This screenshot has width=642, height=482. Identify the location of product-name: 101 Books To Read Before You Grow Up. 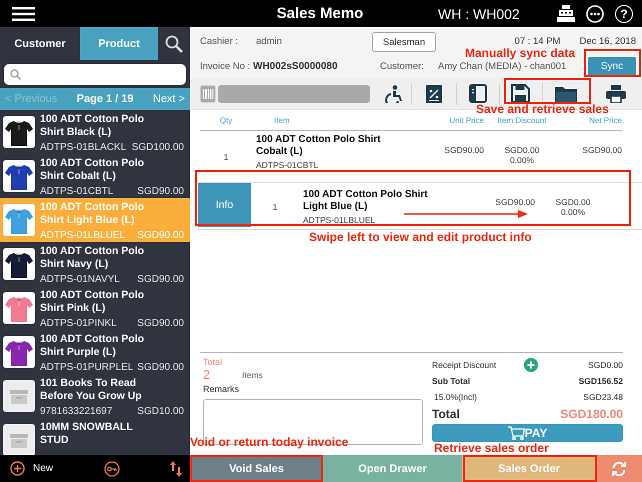
(91, 389).